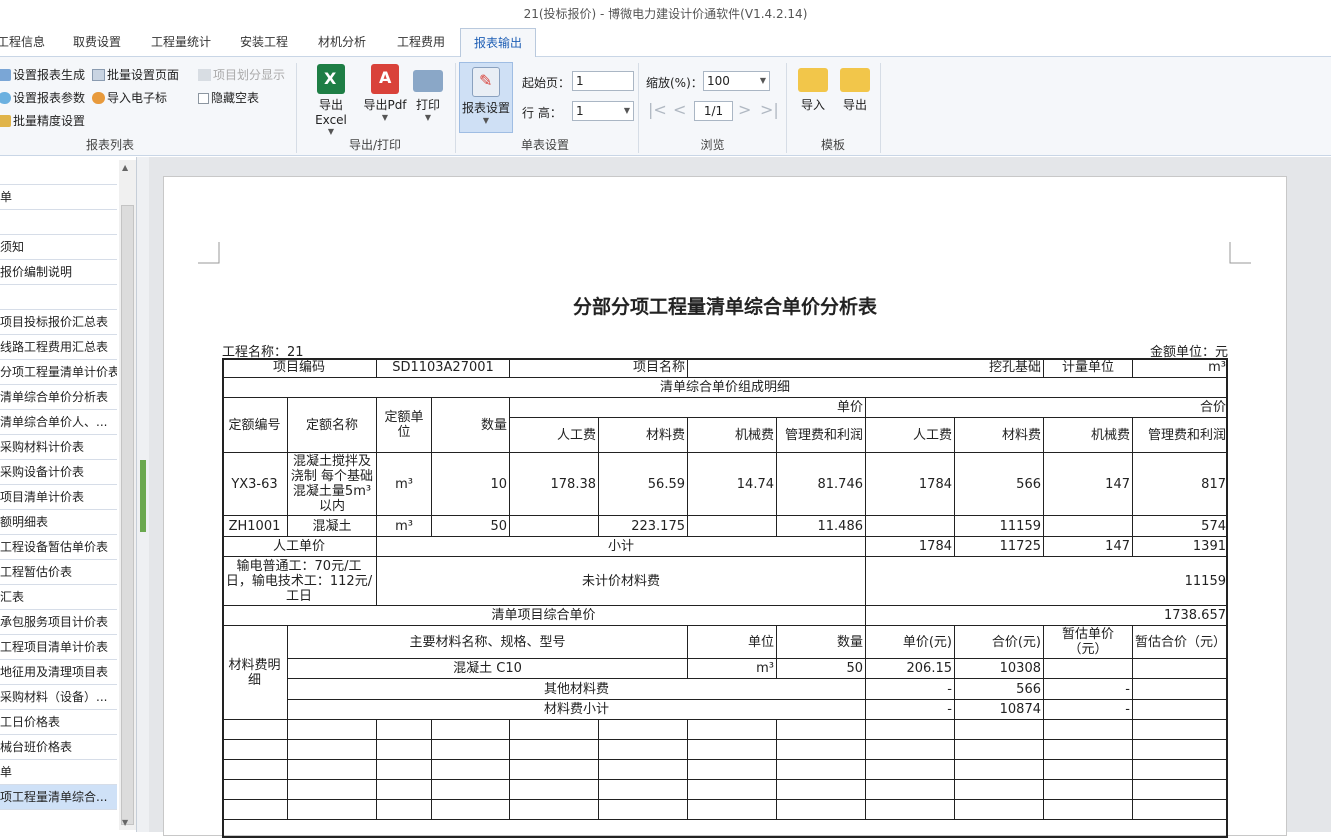 This screenshot has height=838, width=1331. What do you see at coordinates (58, 522) in the screenshot?
I see `sidebar-item: 额明细表` at bounding box center [58, 522].